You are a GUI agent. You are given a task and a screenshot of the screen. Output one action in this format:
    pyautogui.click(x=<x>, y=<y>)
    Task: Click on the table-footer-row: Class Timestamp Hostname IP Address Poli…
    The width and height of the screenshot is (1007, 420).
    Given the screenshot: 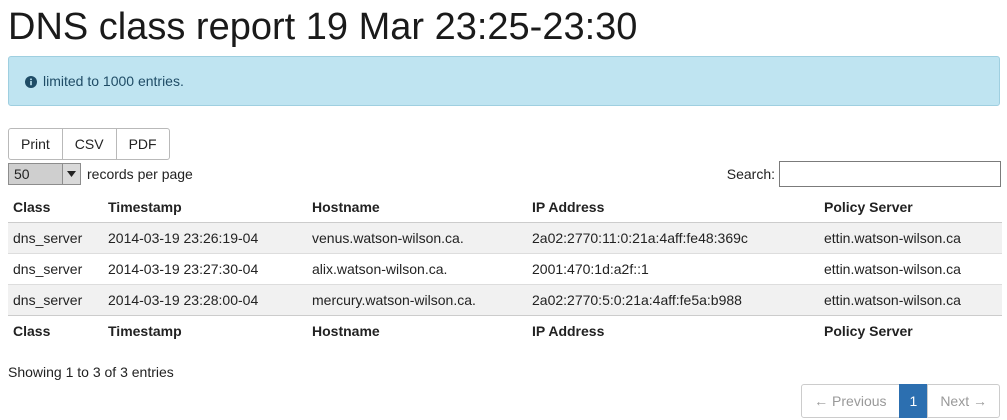 What is the action you would take?
    pyautogui.click(x=505, y=330)
    